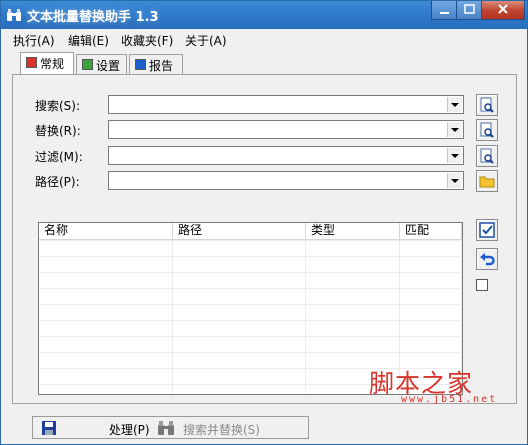 This screenshot has width=528, height=445. I want to click on menu-bar: 执行(A) 编辑(E) 收藏夹(F) 关于(A), so click(264, 39).